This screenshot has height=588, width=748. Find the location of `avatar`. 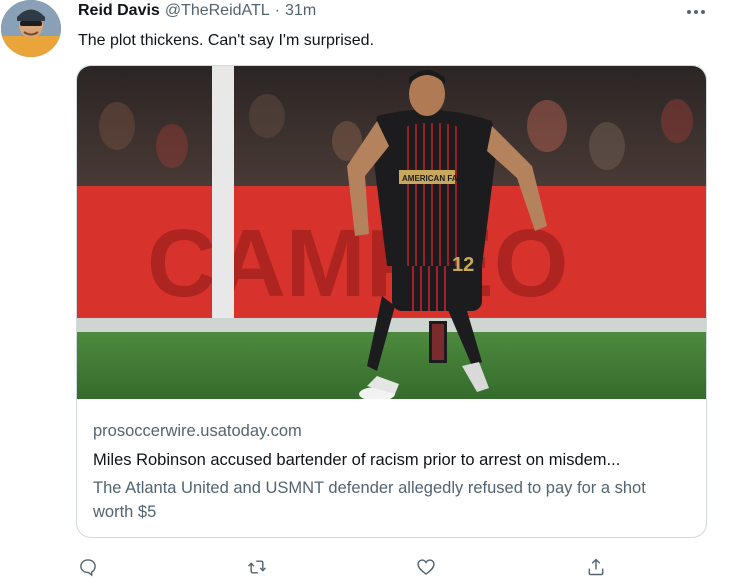

avatar is located at coordinates (31, 28).